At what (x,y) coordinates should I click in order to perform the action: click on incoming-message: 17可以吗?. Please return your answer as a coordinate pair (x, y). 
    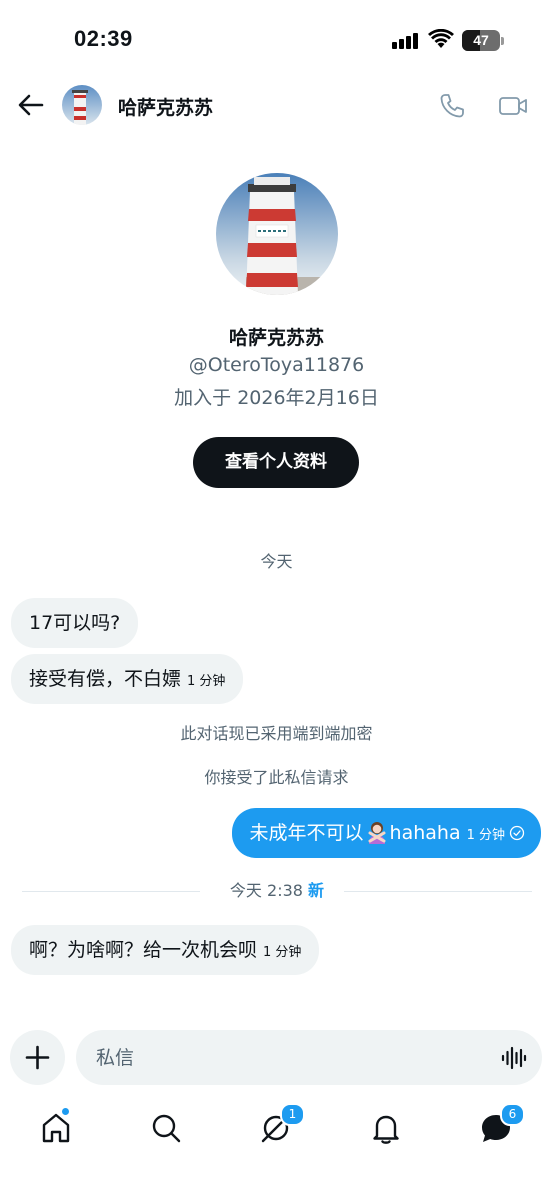
    Looking at the image, I should click on (75, 623).